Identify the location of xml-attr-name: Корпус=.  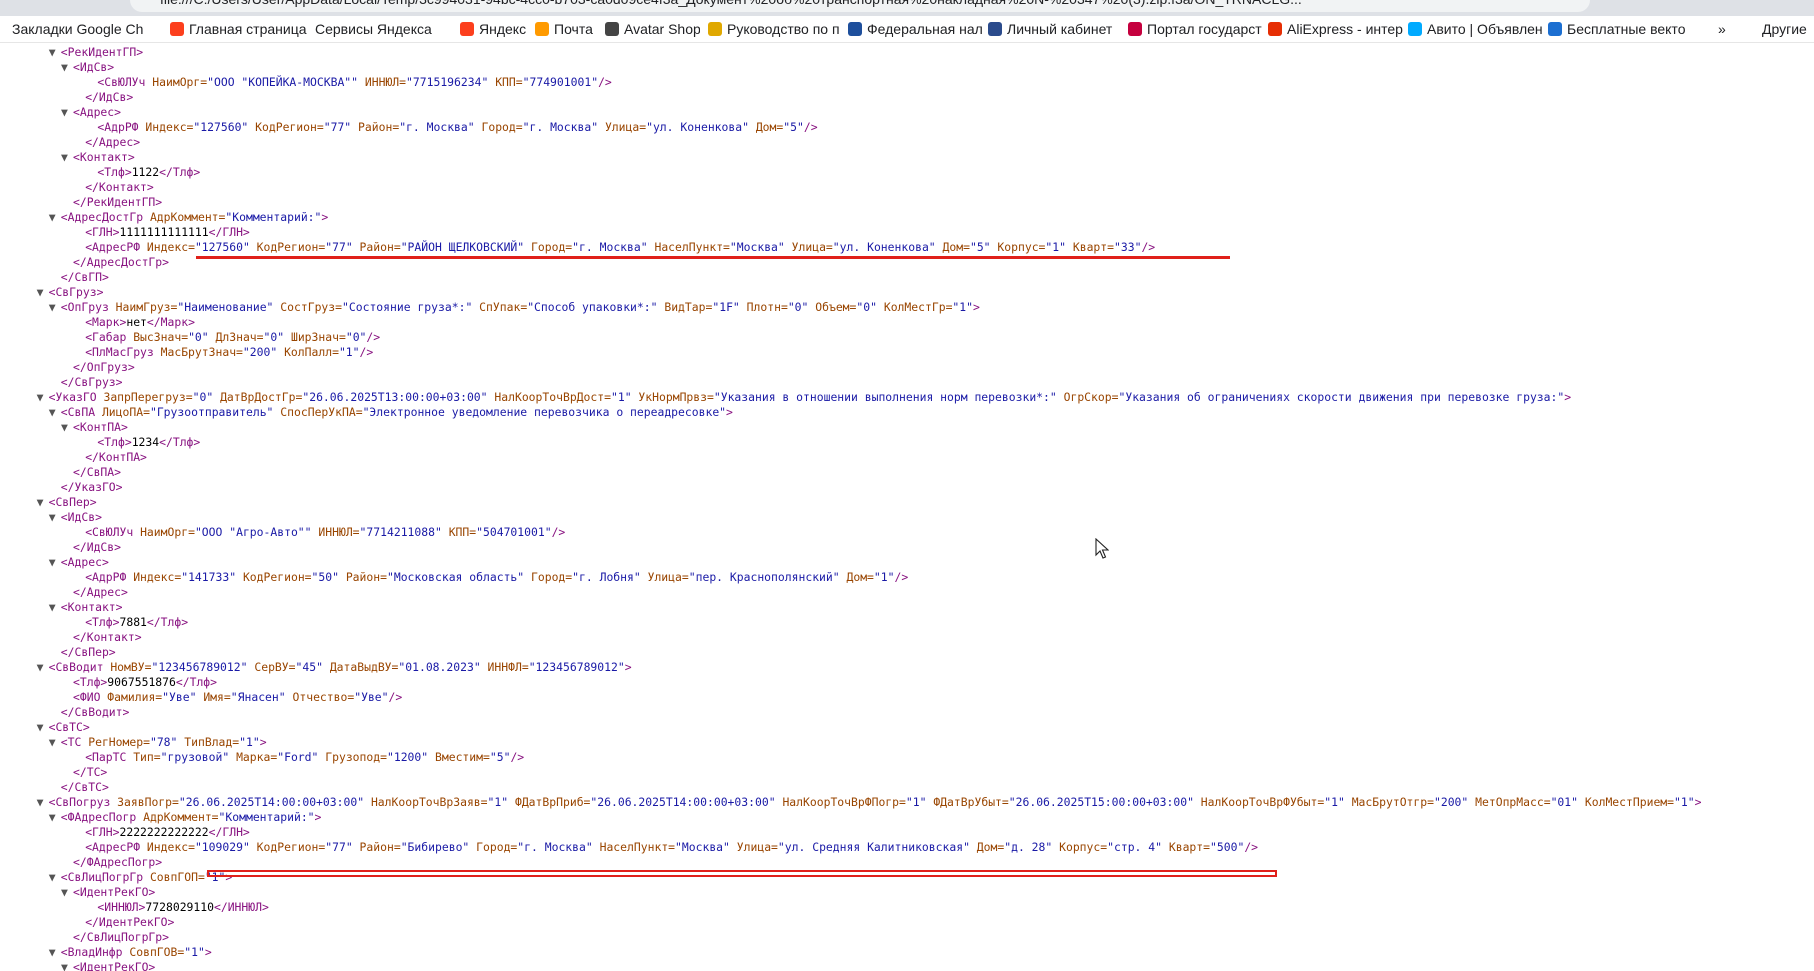
(1021, 247).